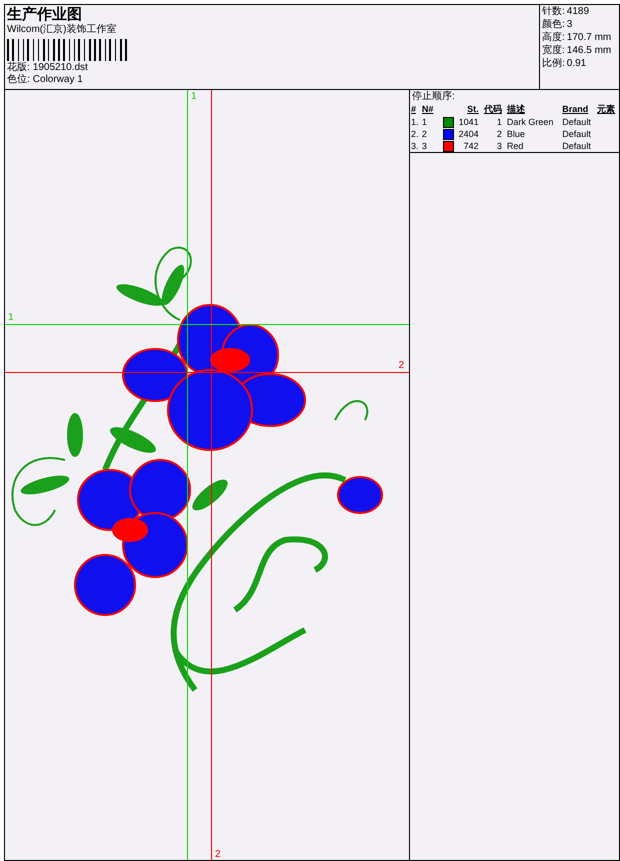 The image size is (620, 861). What do you see at coordinates (18, 68) in the screenshot?
I see `field-label: 花版:` at bounding box center [18, 68].